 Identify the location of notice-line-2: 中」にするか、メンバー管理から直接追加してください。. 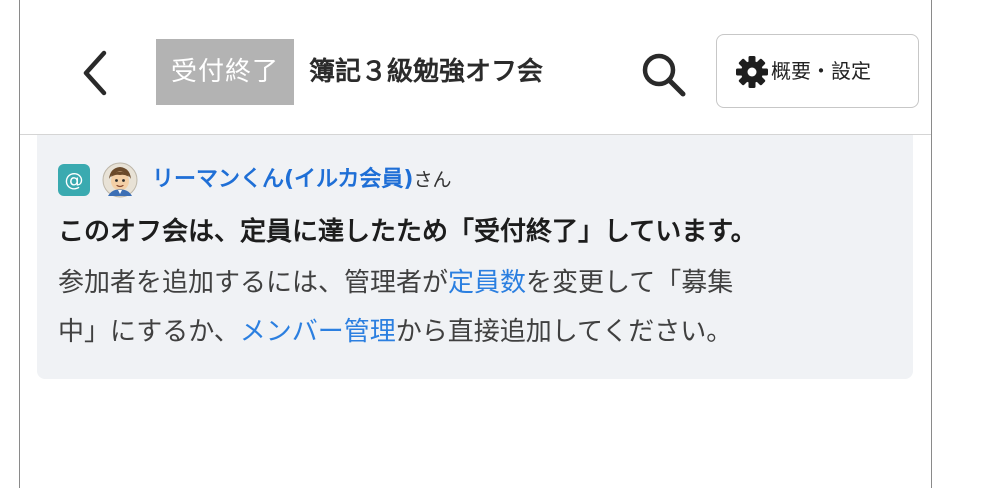
(473, 332).